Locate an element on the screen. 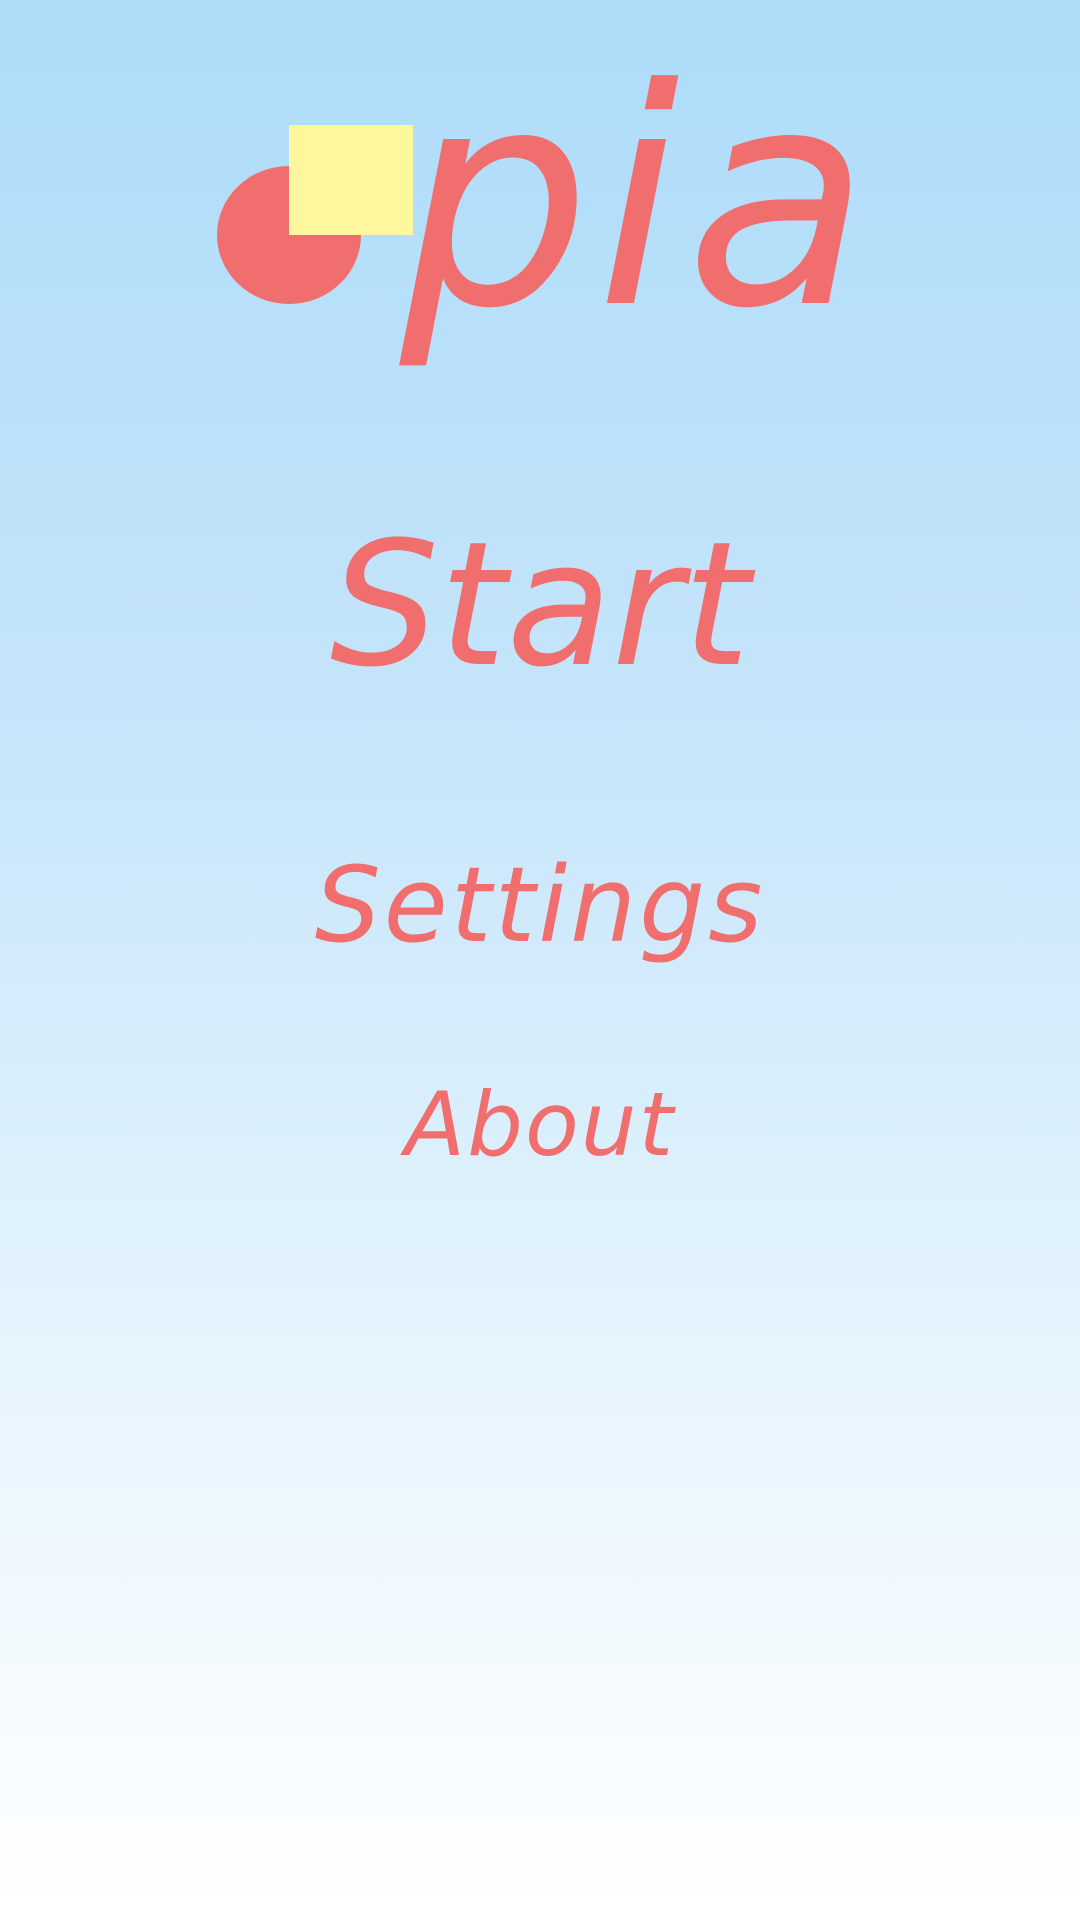 This screenshot has width=1080, height=1920. start-button: Start is located at coordinates (540, 605).